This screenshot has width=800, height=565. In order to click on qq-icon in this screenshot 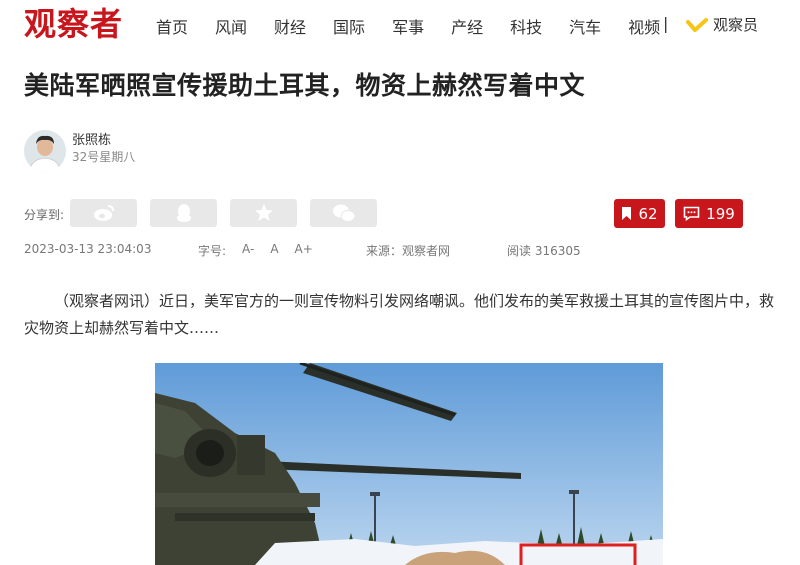, I will do `click(183, 213)`.